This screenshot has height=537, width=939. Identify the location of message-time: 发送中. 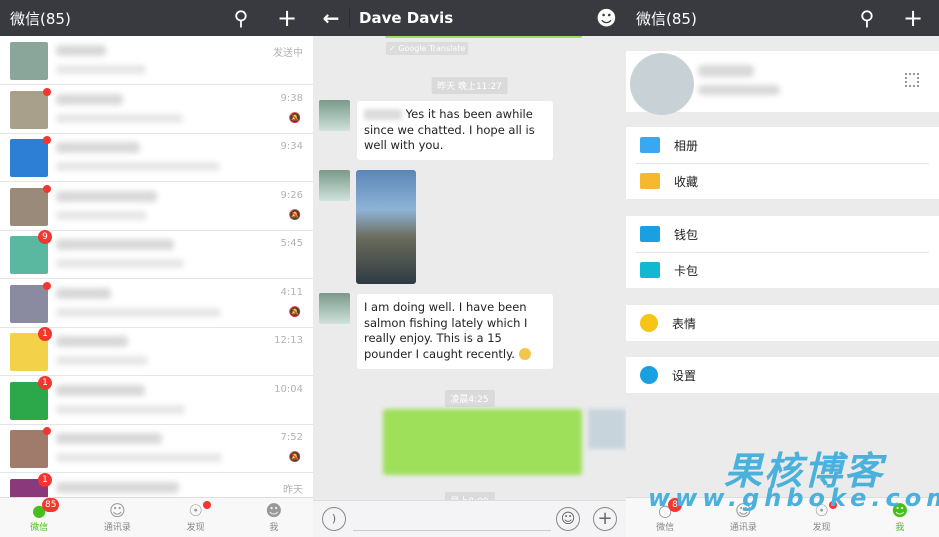
(288, 53).